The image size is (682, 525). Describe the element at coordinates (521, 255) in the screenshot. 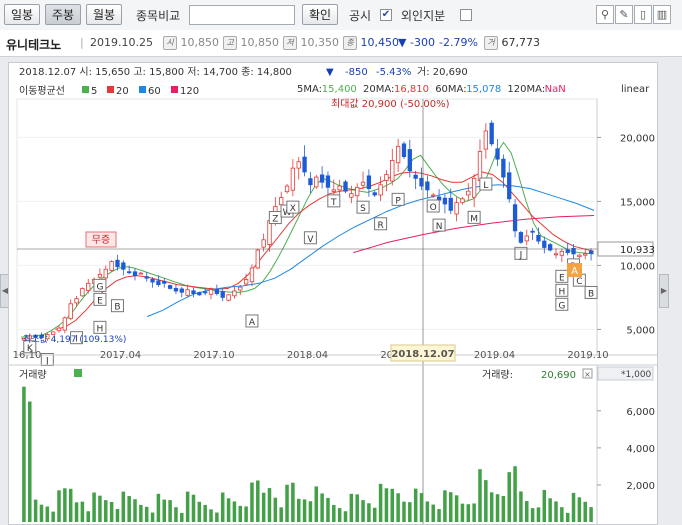

I see `event-marker-letter: J` at that location.